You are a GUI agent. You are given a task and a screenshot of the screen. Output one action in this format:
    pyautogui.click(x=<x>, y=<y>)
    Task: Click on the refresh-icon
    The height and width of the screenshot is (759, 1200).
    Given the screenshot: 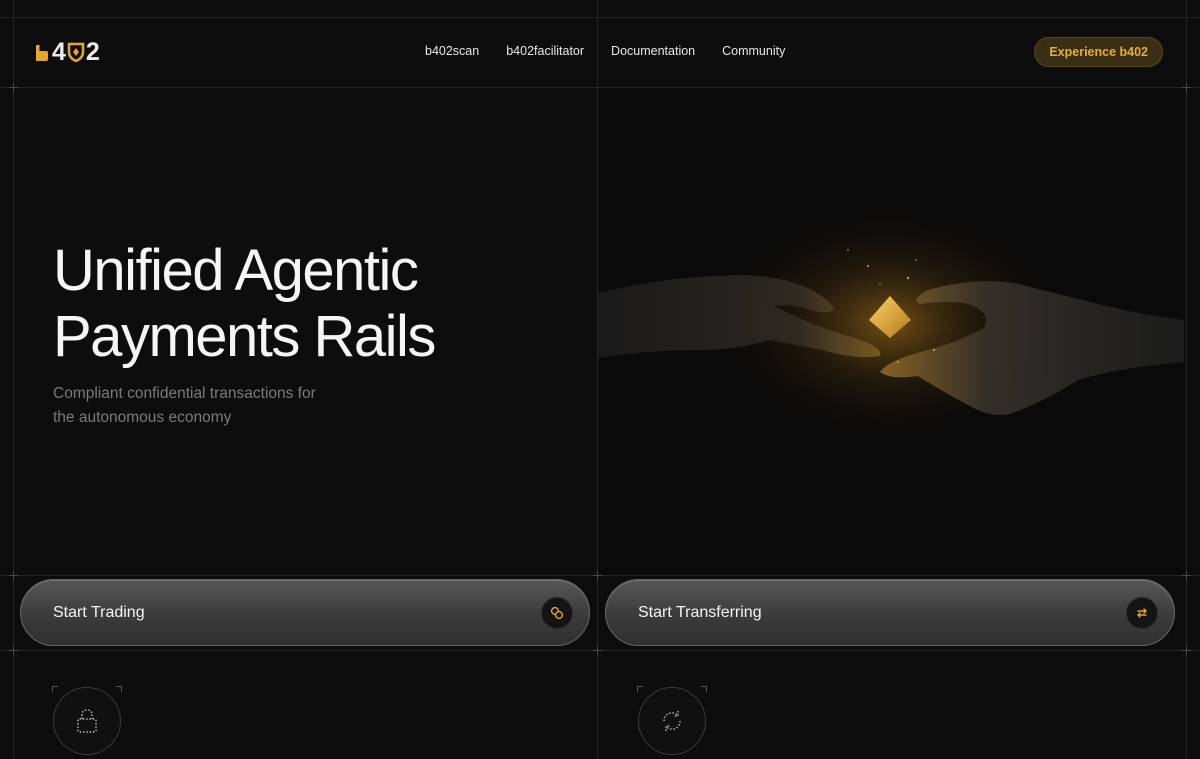 What is the action you would take?
    pyautogui.click(x=672, y=721)
    